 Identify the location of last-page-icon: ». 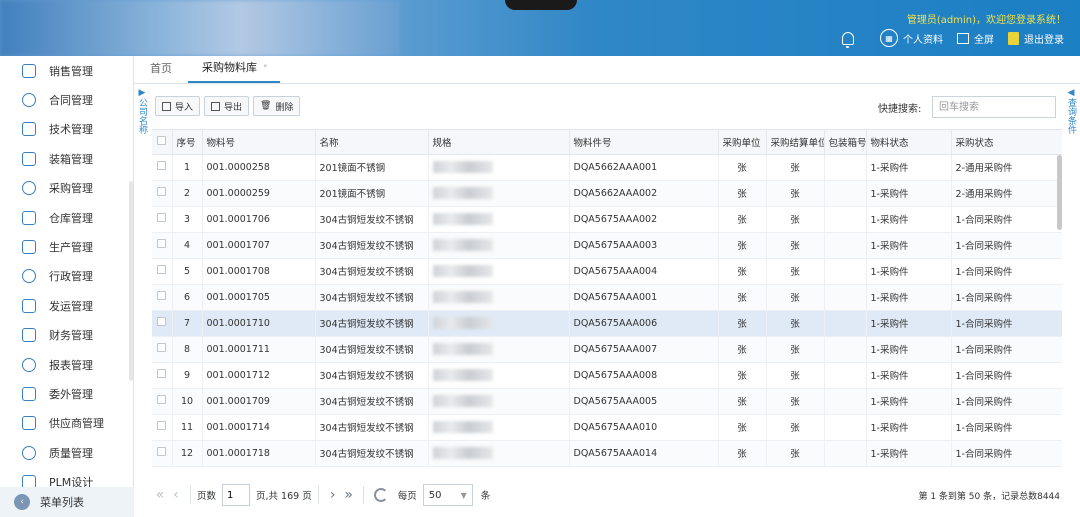
(349, 495).